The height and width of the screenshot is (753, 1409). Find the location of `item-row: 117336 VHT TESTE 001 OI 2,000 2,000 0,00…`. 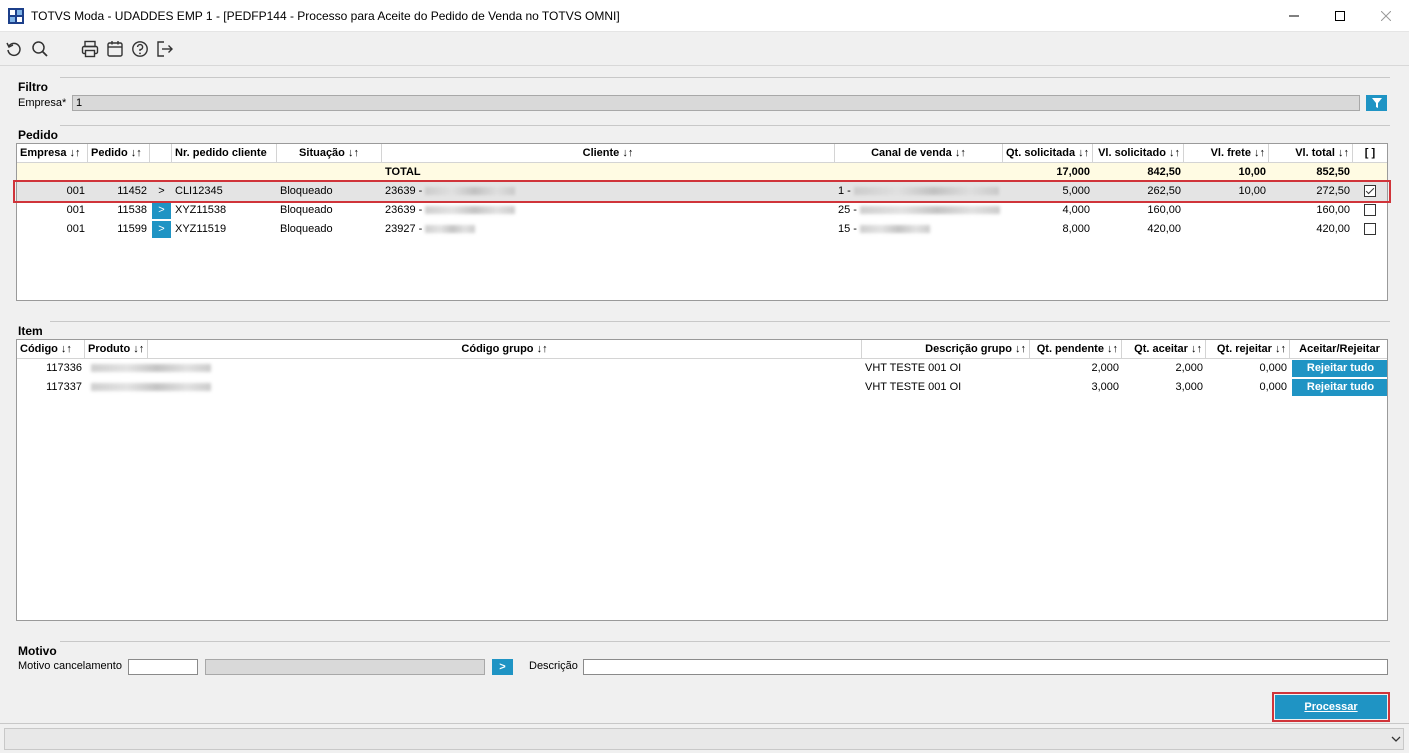

item-row: 117336 VHT TESTE 001 OI 2,000 2,000 0,00… is located at coordinates (702, 368).